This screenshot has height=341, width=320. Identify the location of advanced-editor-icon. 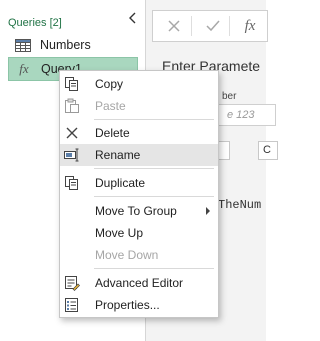
(72, 283).